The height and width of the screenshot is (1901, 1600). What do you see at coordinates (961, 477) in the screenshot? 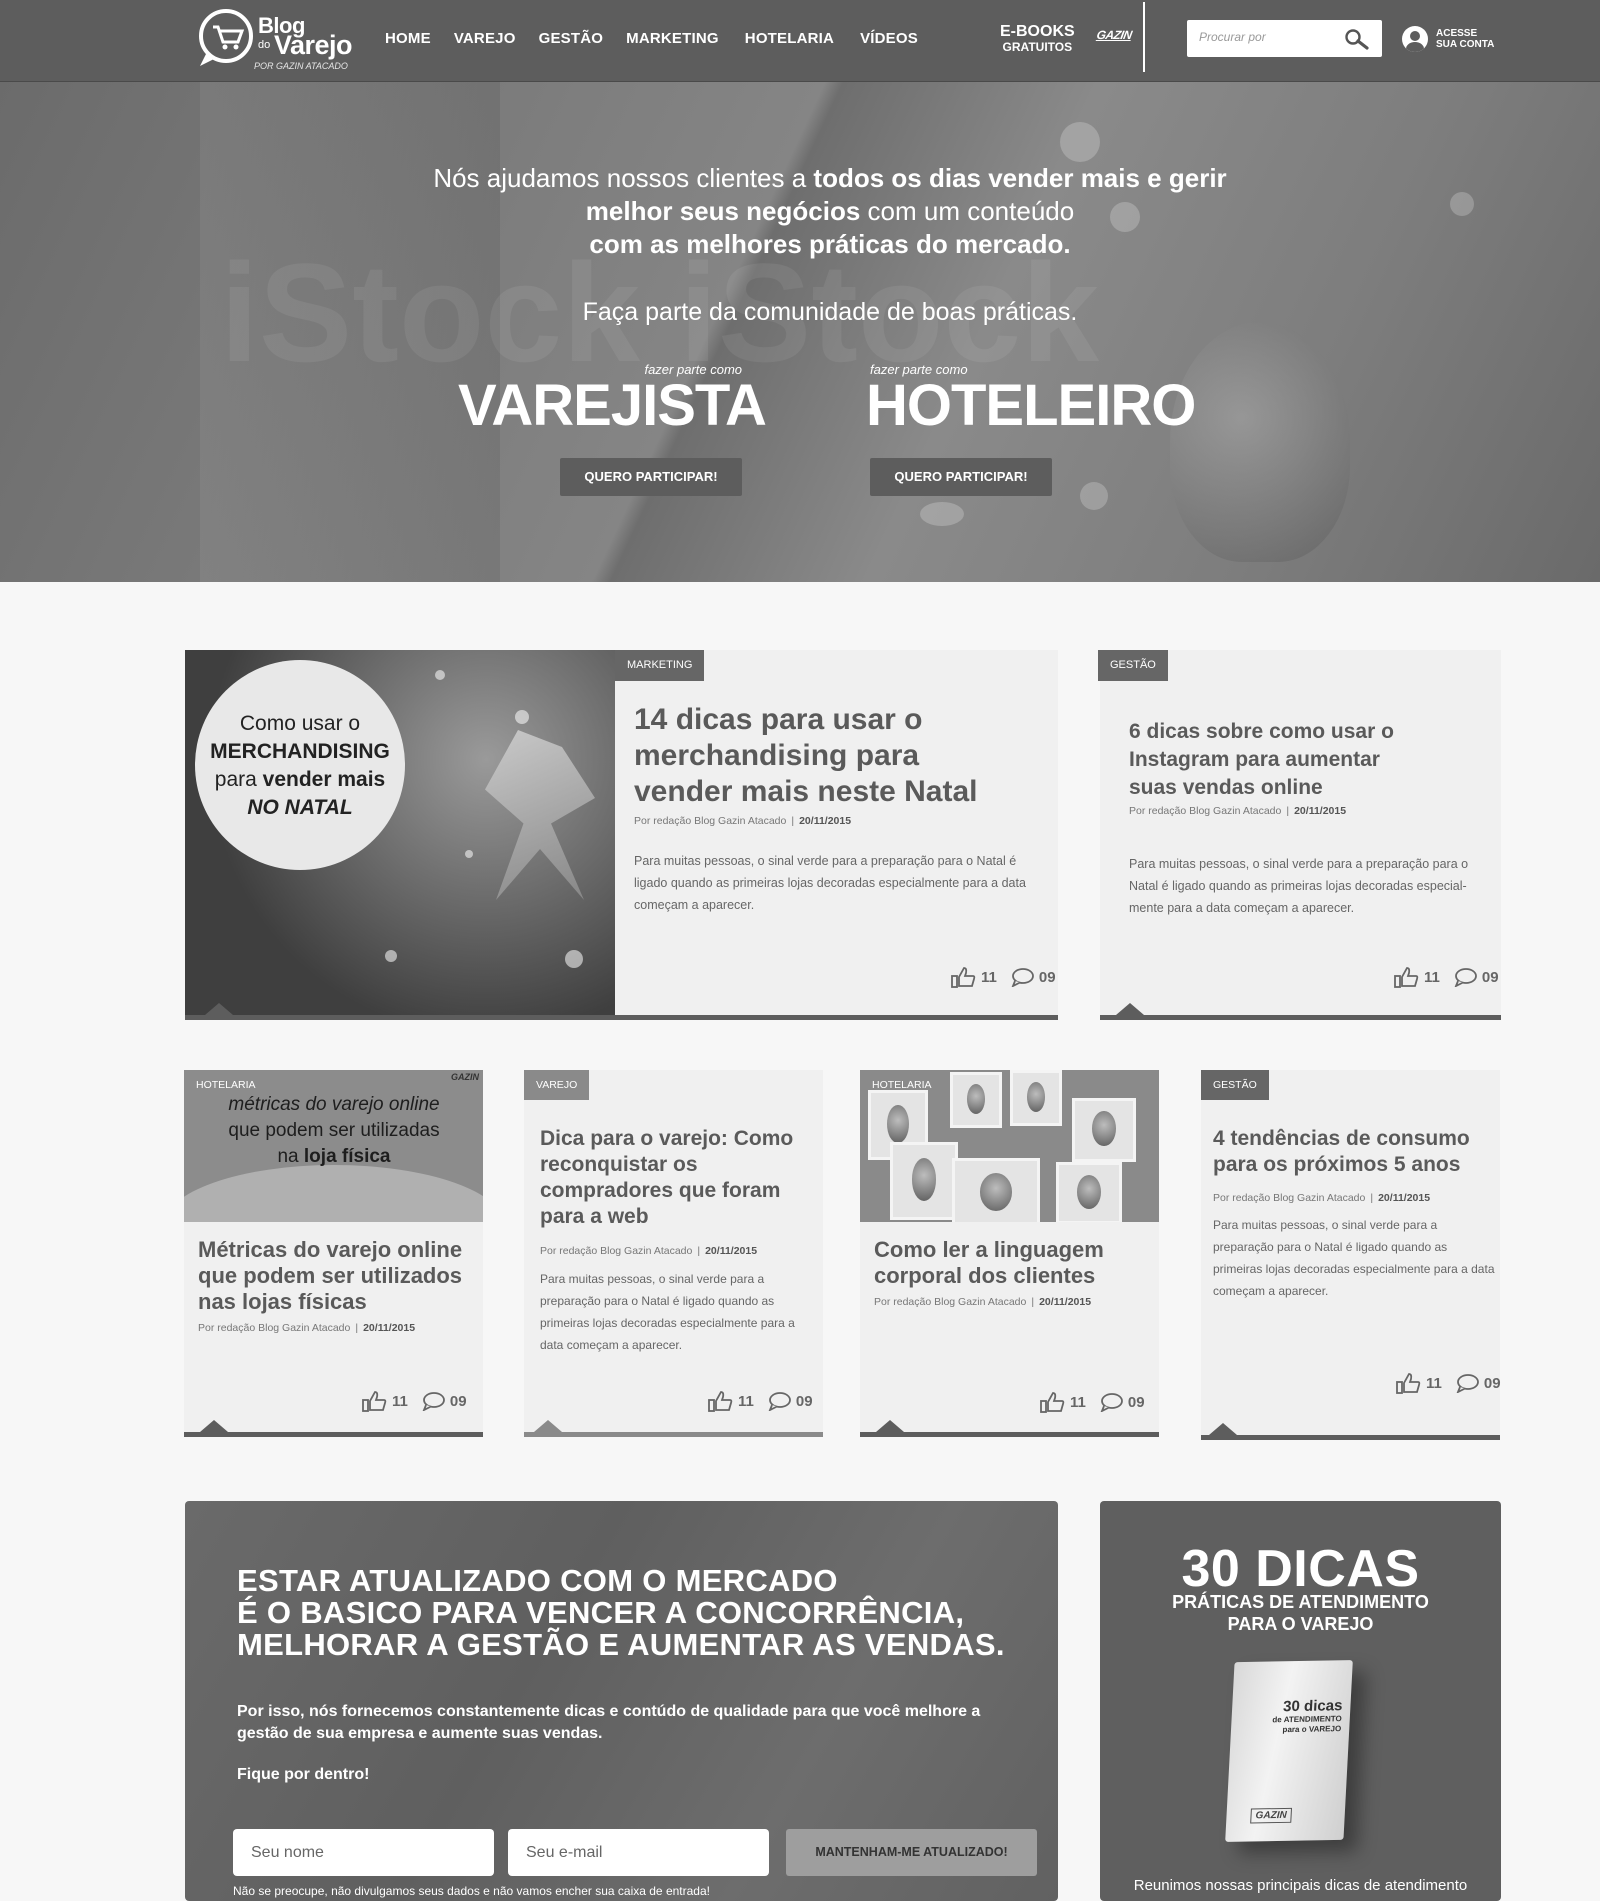
I see `cta-hoteleiro-button: QUERO PARTICIPAR!` at bounding box center [961, 477].